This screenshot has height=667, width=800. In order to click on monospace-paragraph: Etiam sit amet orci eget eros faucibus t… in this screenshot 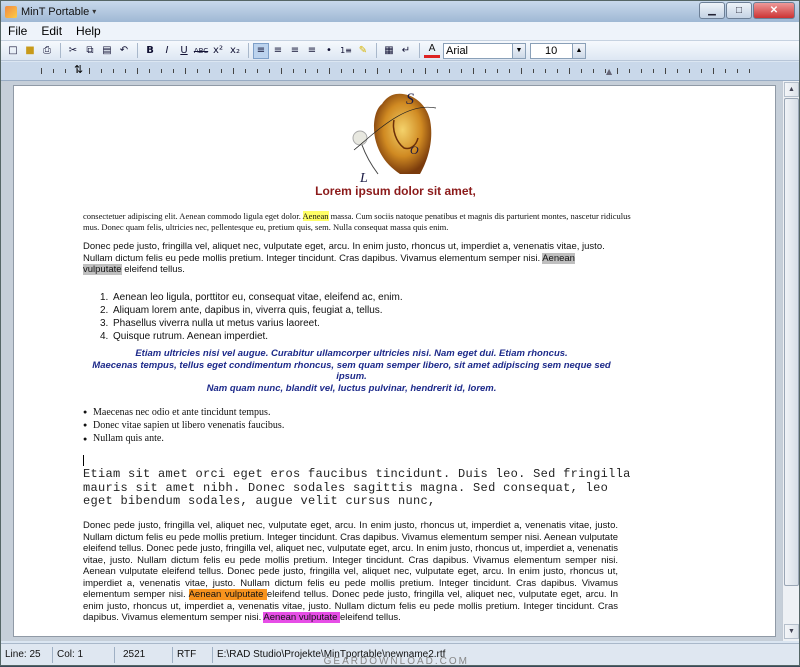, I will do `click(357, 487)`.